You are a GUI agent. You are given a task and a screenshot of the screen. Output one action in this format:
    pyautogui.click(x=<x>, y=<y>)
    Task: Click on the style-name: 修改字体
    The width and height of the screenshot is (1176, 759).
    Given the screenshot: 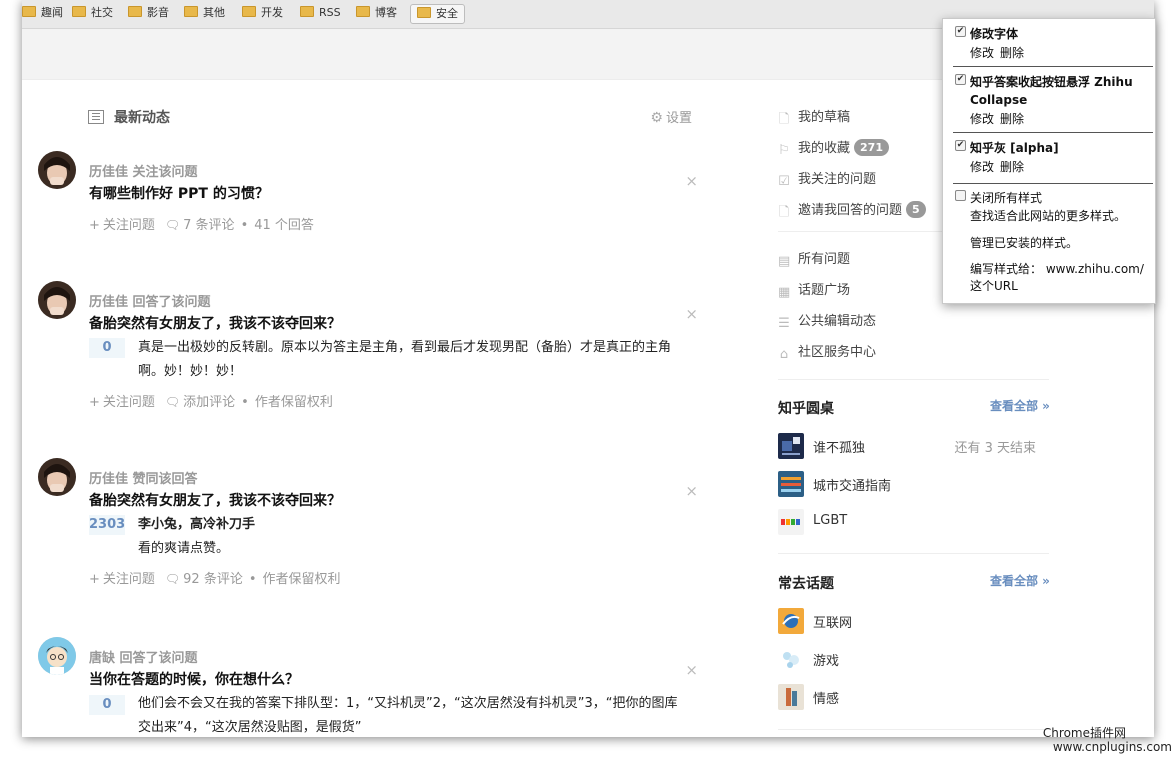 What is the action you would take?
    pyautogui.click(x=1060, y=34)
    